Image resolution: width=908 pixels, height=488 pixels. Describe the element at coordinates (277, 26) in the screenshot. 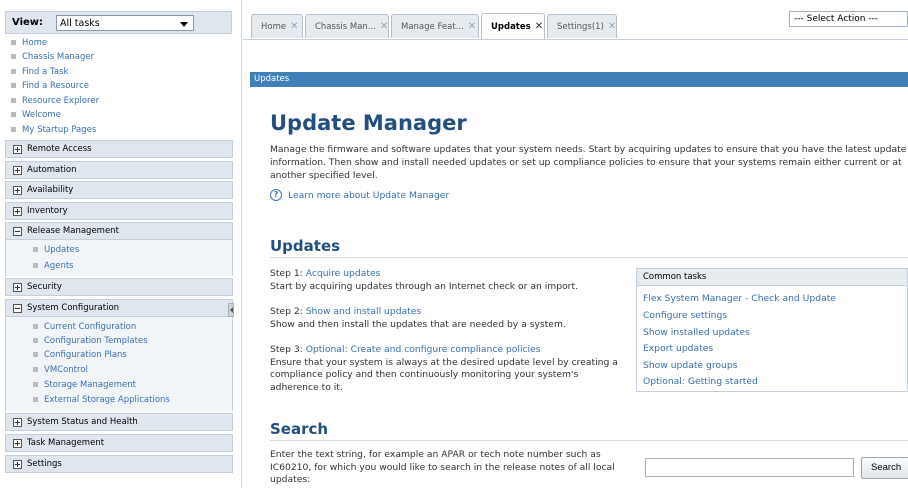

I see `tab-home: Home ✕` at that location.